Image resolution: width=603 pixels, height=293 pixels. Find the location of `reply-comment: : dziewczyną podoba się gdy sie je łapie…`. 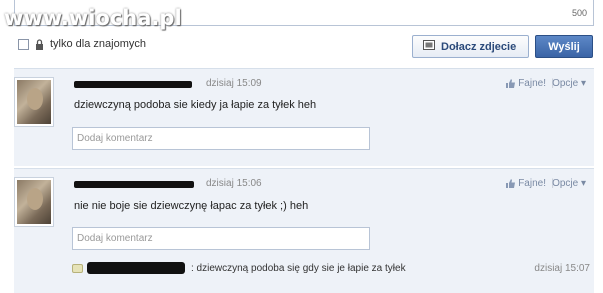

reply-comment: : dziewczyną podoba się gdy sie je łapie… is located at coordinates (333, 268).